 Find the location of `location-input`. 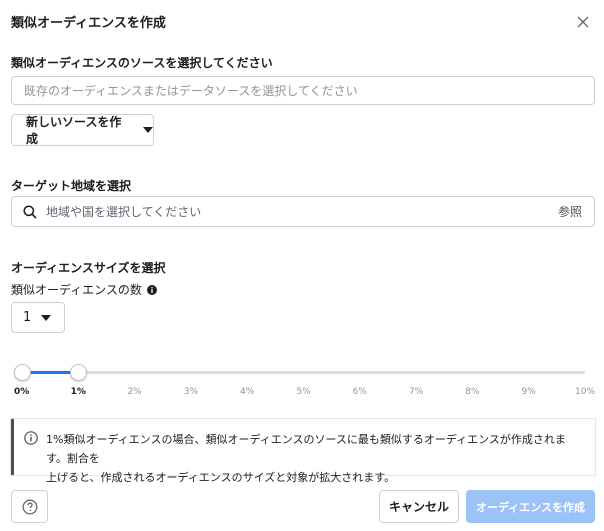

location-input is located at coordinates (302, 211).